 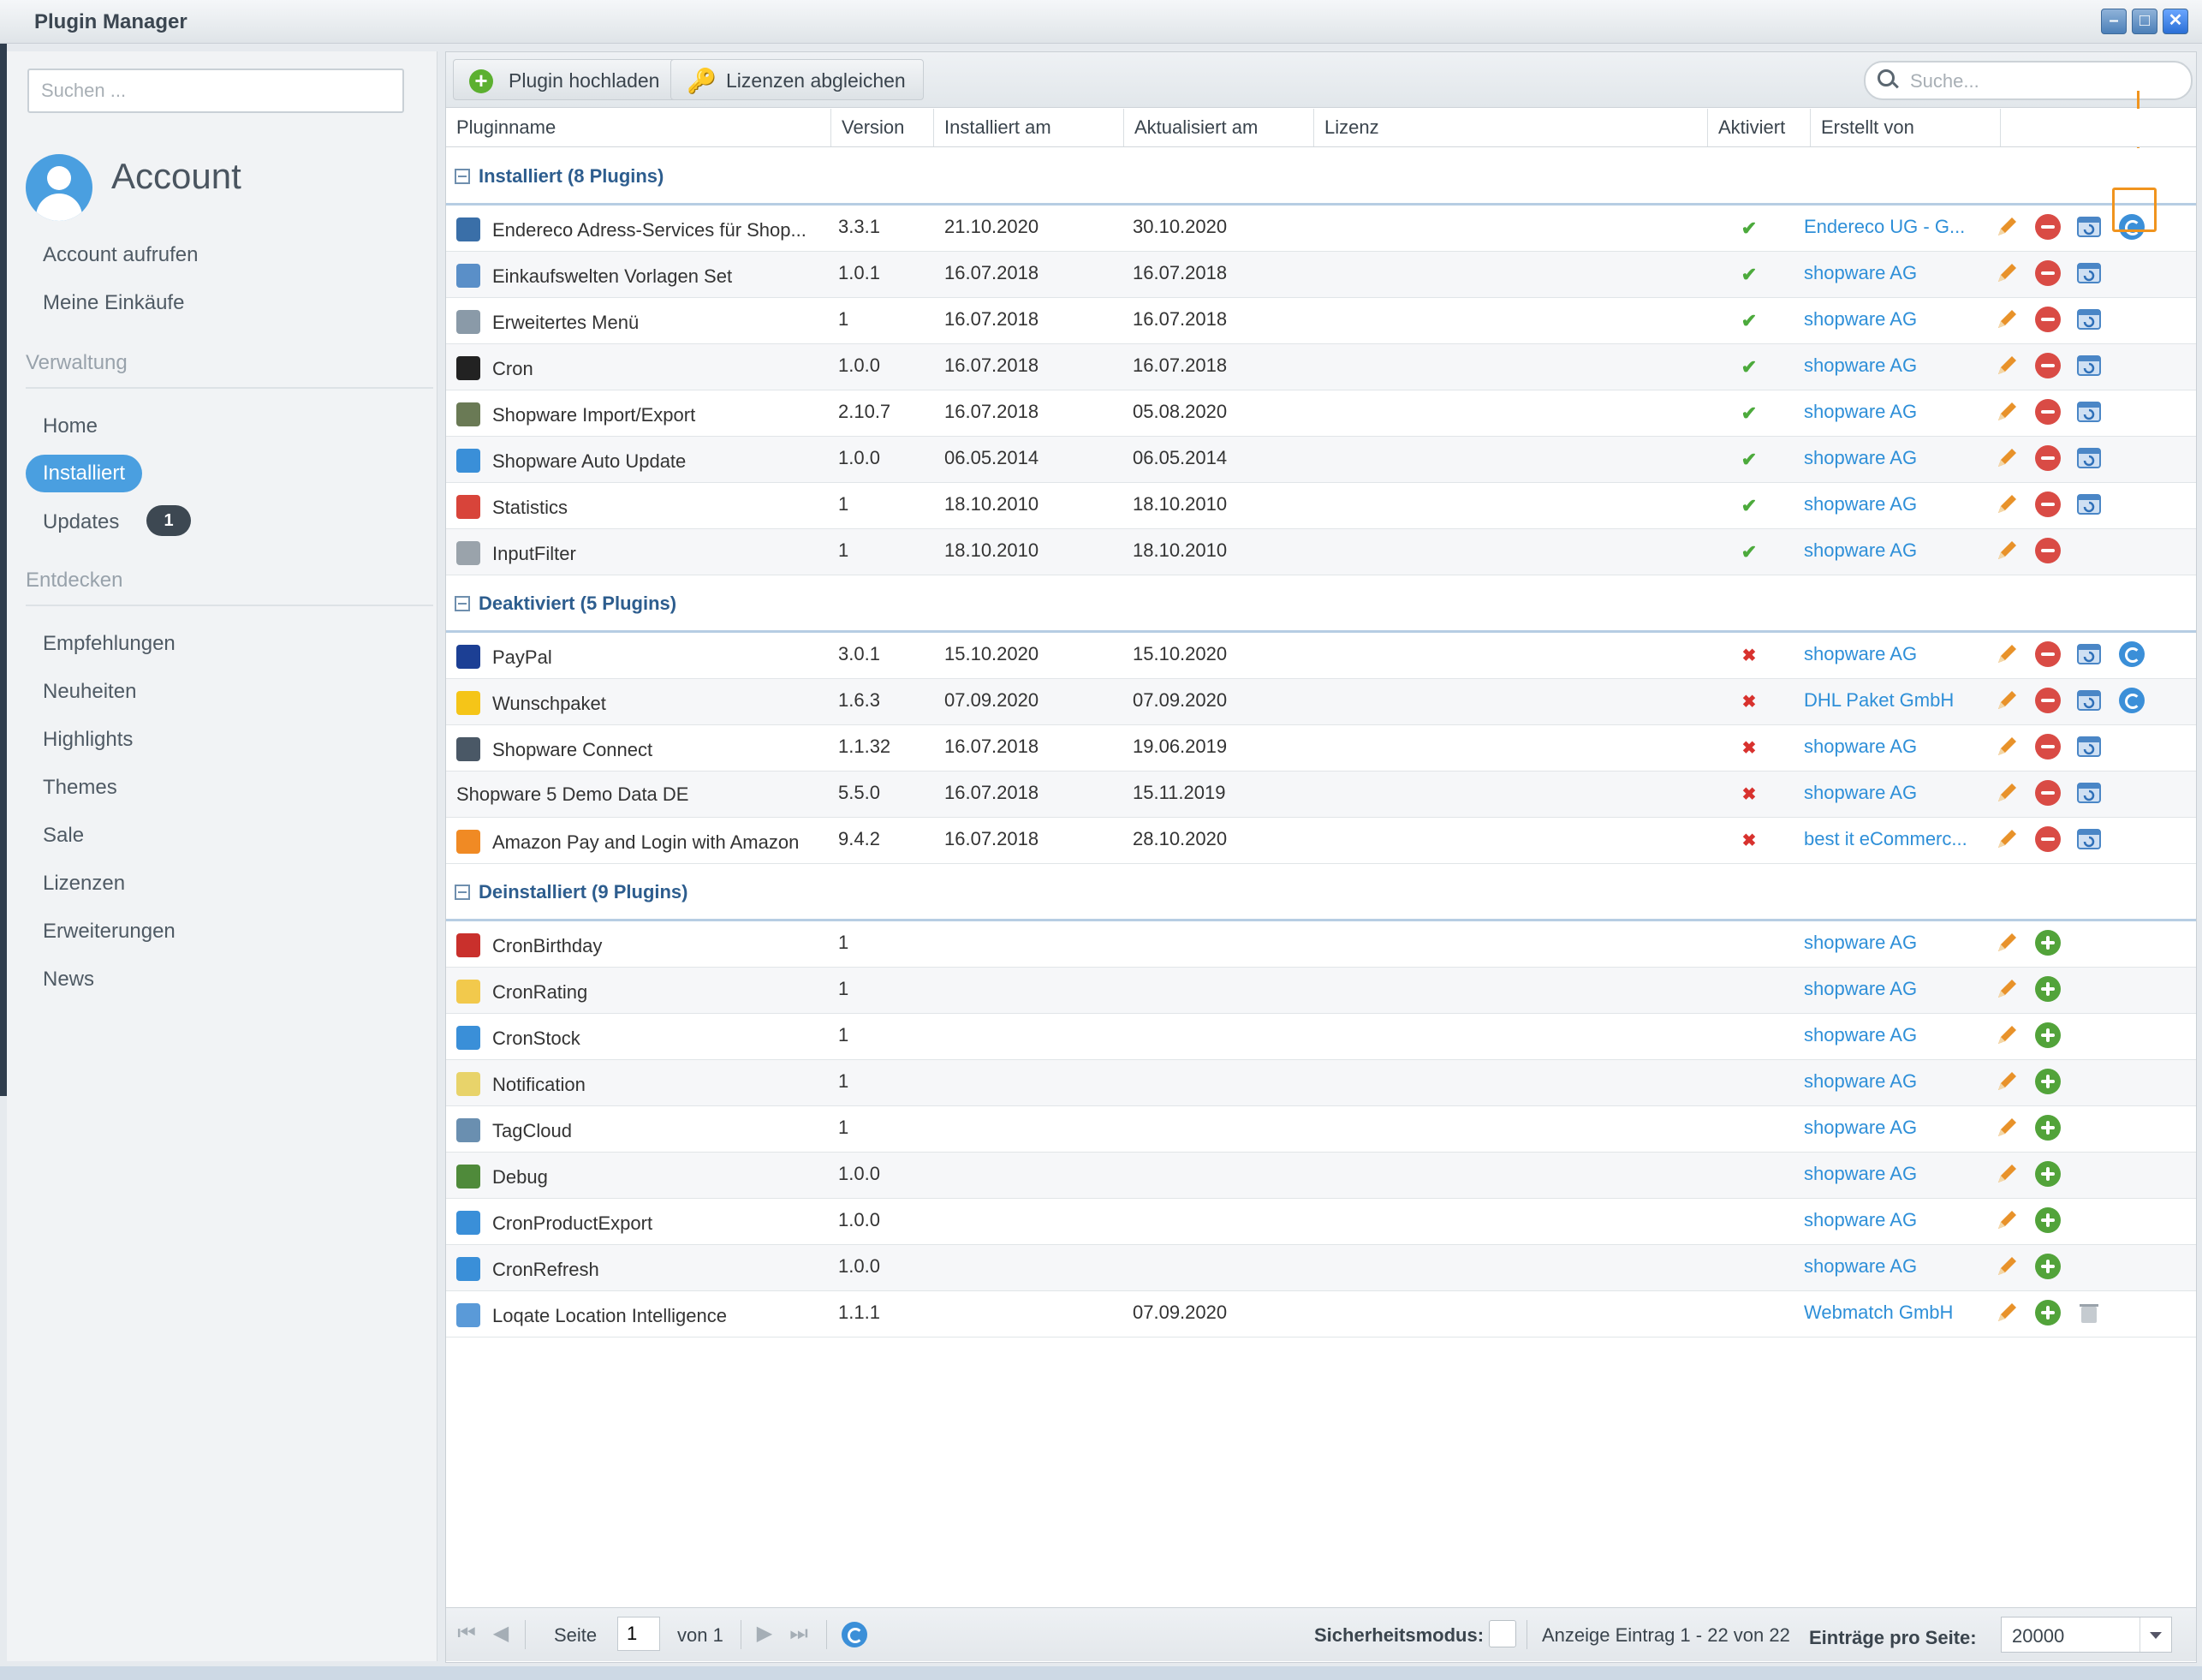 What do you see at coordinates (109, 644) in the screenshot?
I see `nav-empfehlungen: Empfehlungen` at bounding box center [109, 644].